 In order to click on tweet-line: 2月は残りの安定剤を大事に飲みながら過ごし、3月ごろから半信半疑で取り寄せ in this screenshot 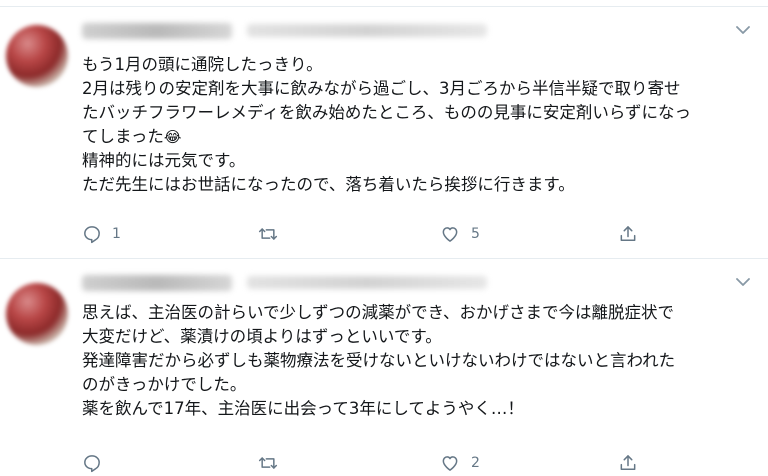, I will do `click(381, 88)`.